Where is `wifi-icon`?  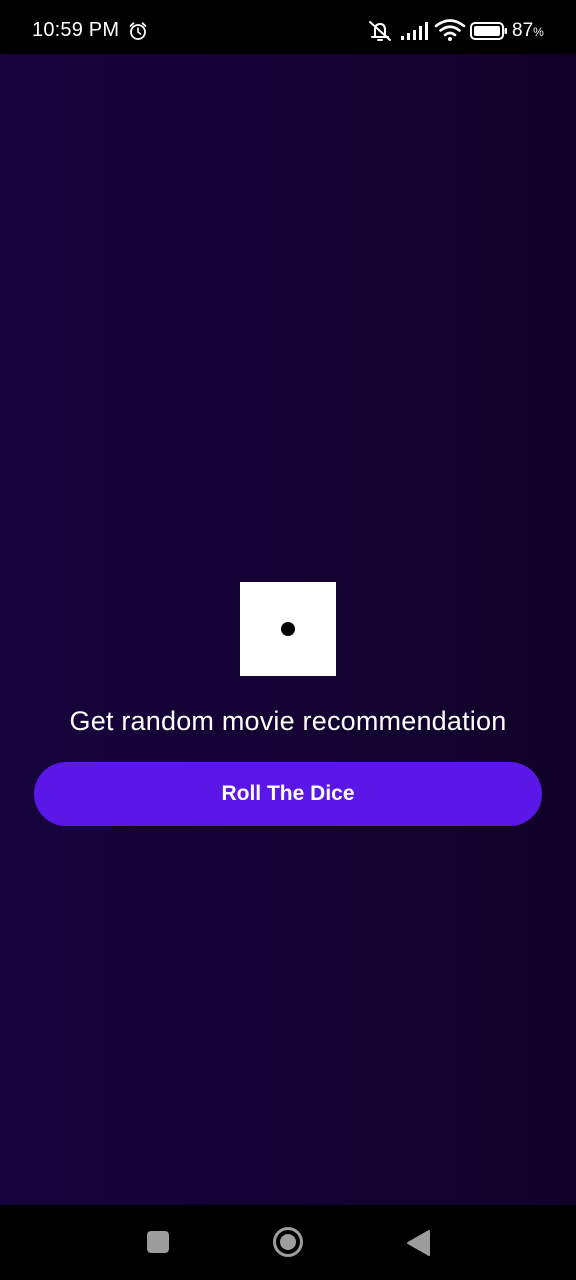 wifi-icon is located at coordinates (450, 30).